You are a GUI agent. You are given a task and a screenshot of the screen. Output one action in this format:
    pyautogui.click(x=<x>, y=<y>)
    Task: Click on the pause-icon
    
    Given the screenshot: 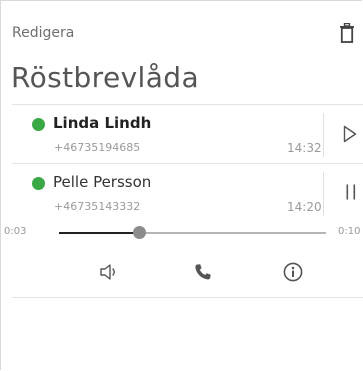 What is the action you would take?
    pyautogui.click(x=351, y=192)
    